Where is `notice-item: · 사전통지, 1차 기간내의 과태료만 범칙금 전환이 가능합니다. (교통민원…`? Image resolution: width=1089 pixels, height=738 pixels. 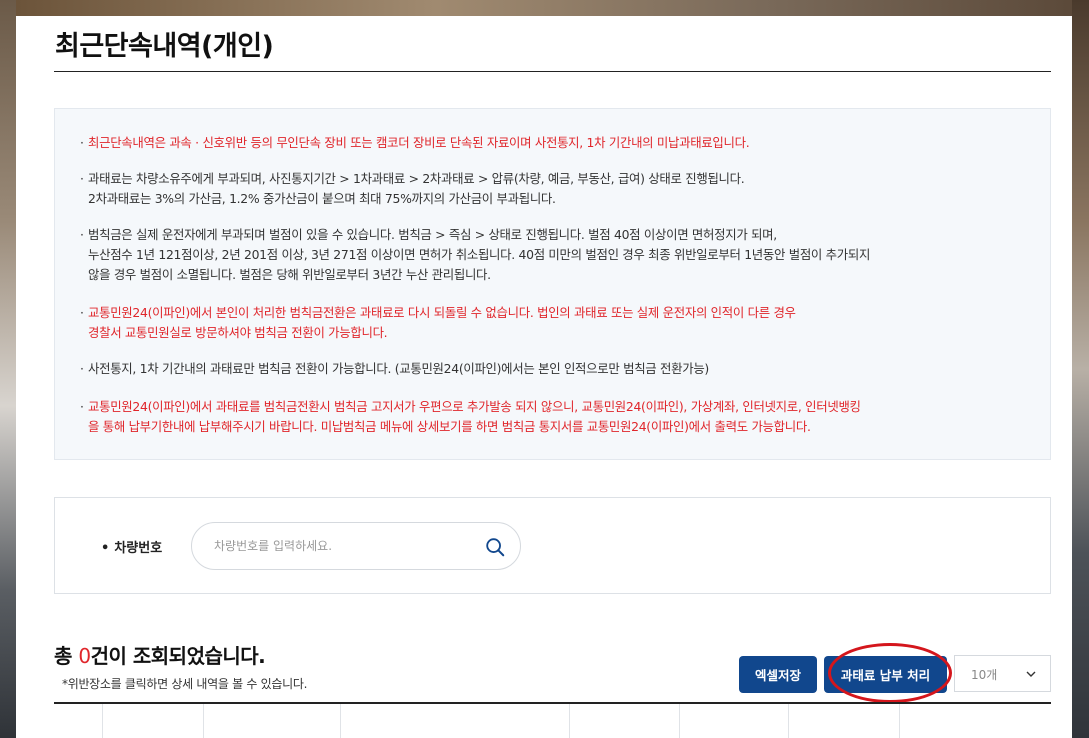 notice-item: · 사전통지, 1차 기간내의 과태료만 범칙금 전환이 가능합니다. (교통민원… is located at coordinates (534, 369).